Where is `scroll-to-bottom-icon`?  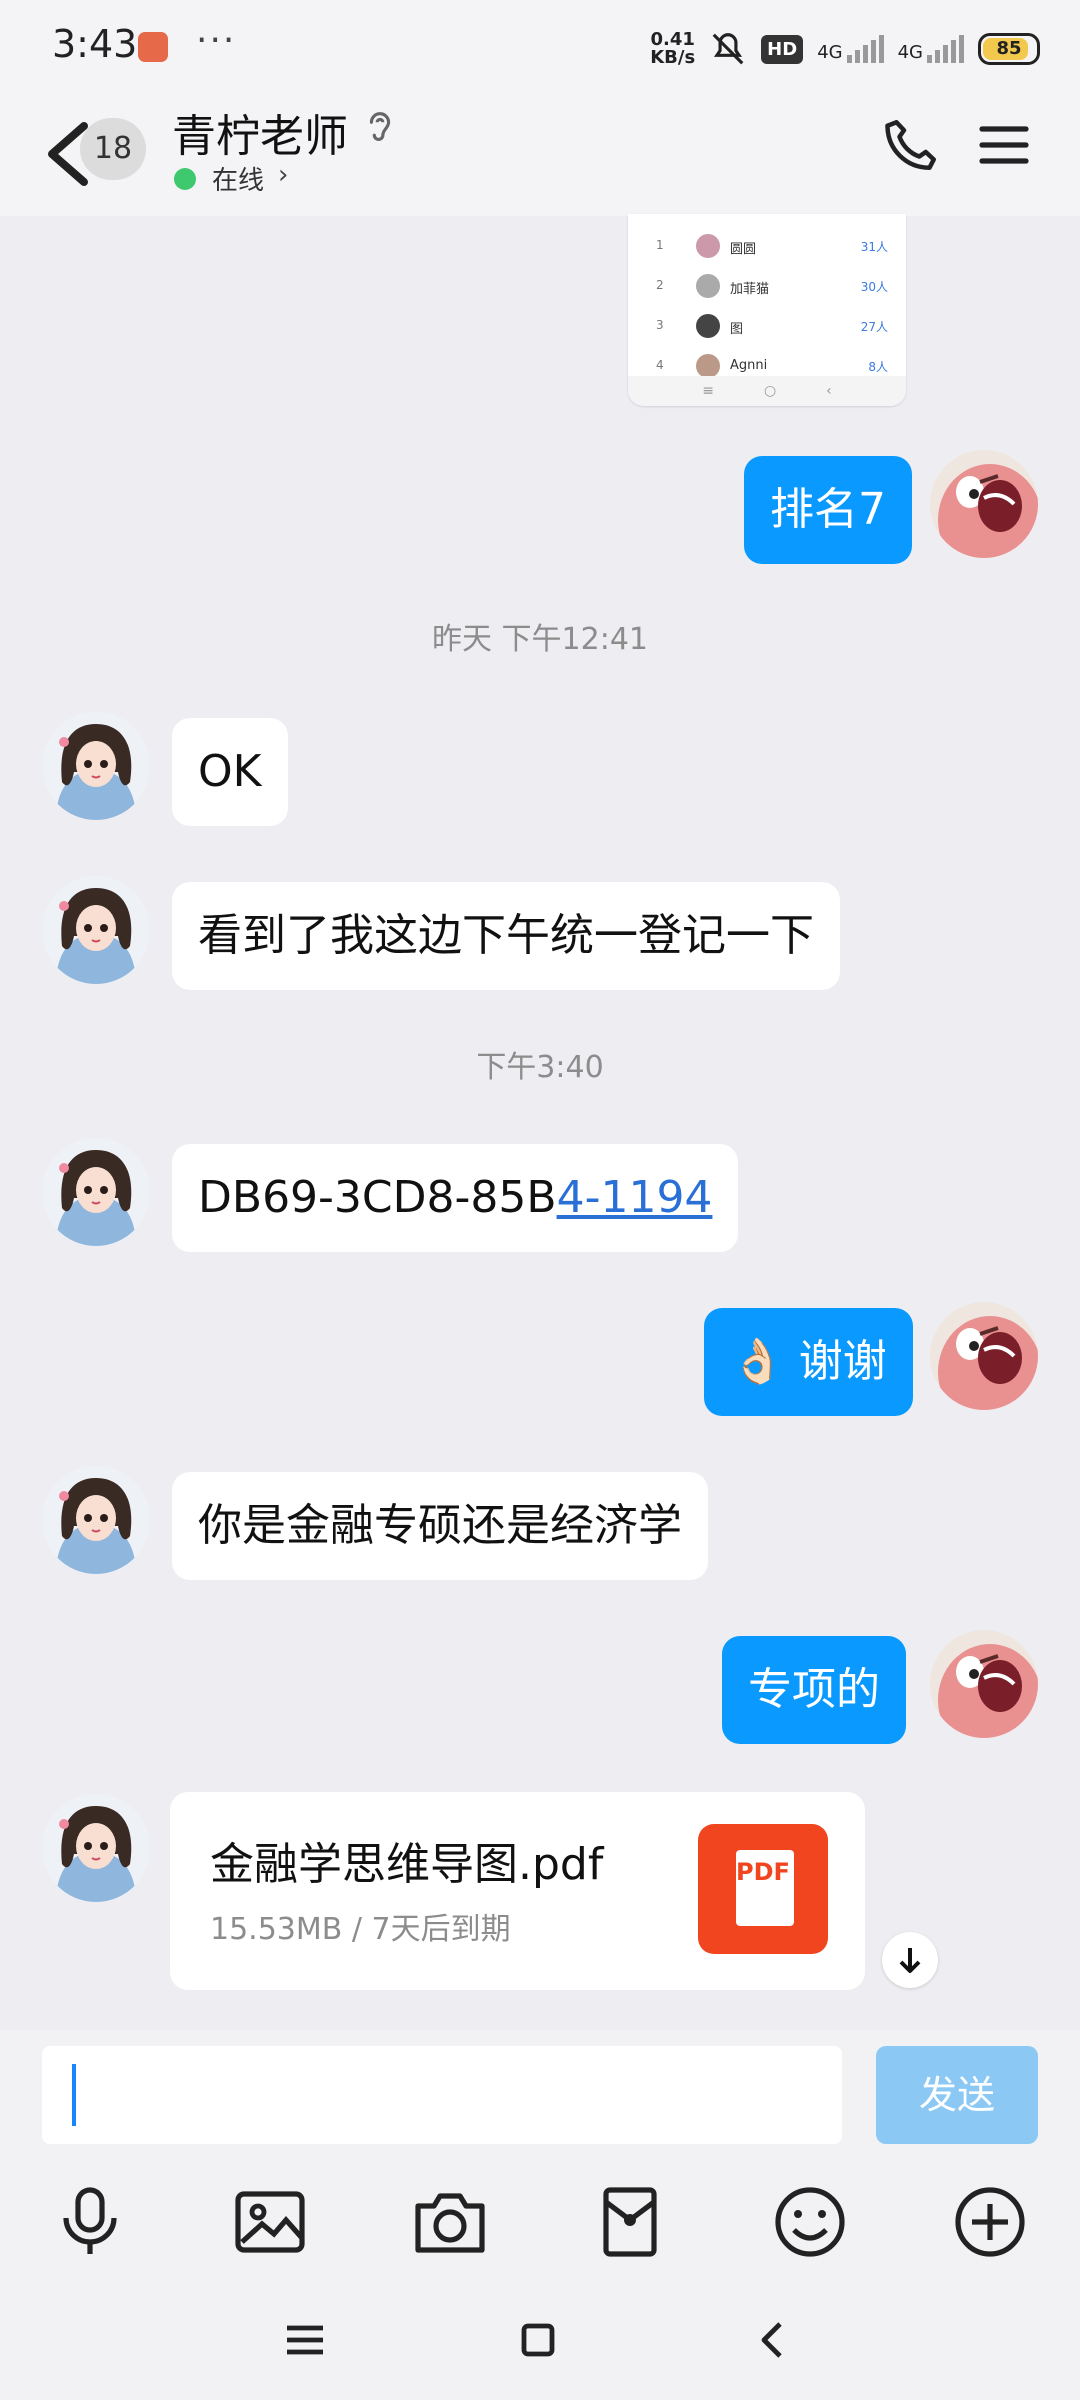 scroll-to-bottom-icon is located at coordinates (910, 1960).